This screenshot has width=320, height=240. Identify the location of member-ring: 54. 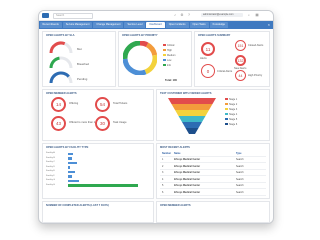
(102, 104).